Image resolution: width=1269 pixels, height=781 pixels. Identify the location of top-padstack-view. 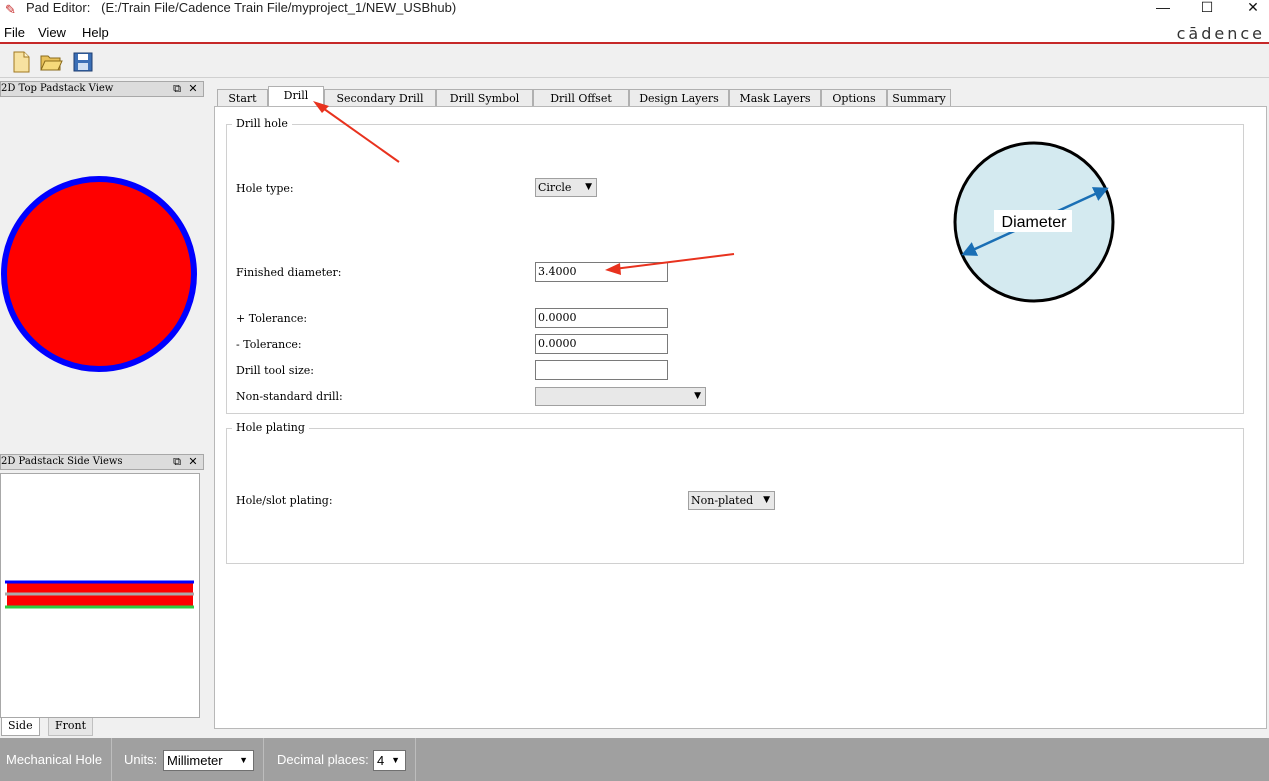
(101, 274).